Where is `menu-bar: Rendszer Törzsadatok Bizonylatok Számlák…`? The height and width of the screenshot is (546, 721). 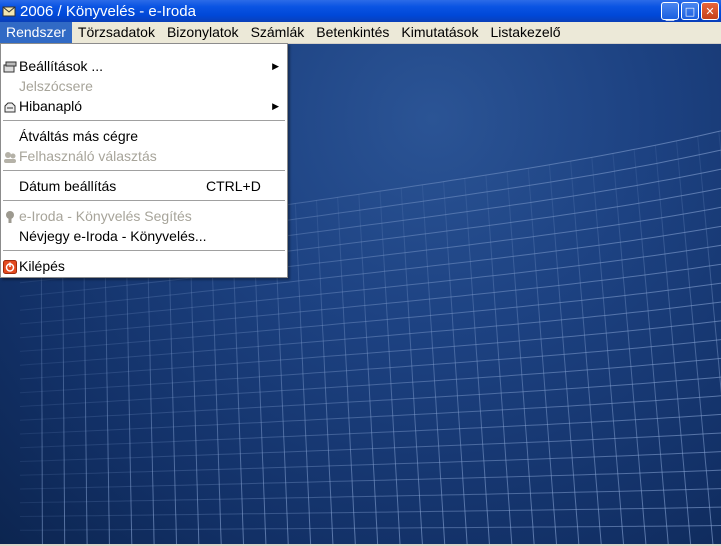
menu-bar: Rendszer Törzsadatok Bizonylatok Számlák… is located at coordinates (360, 33).